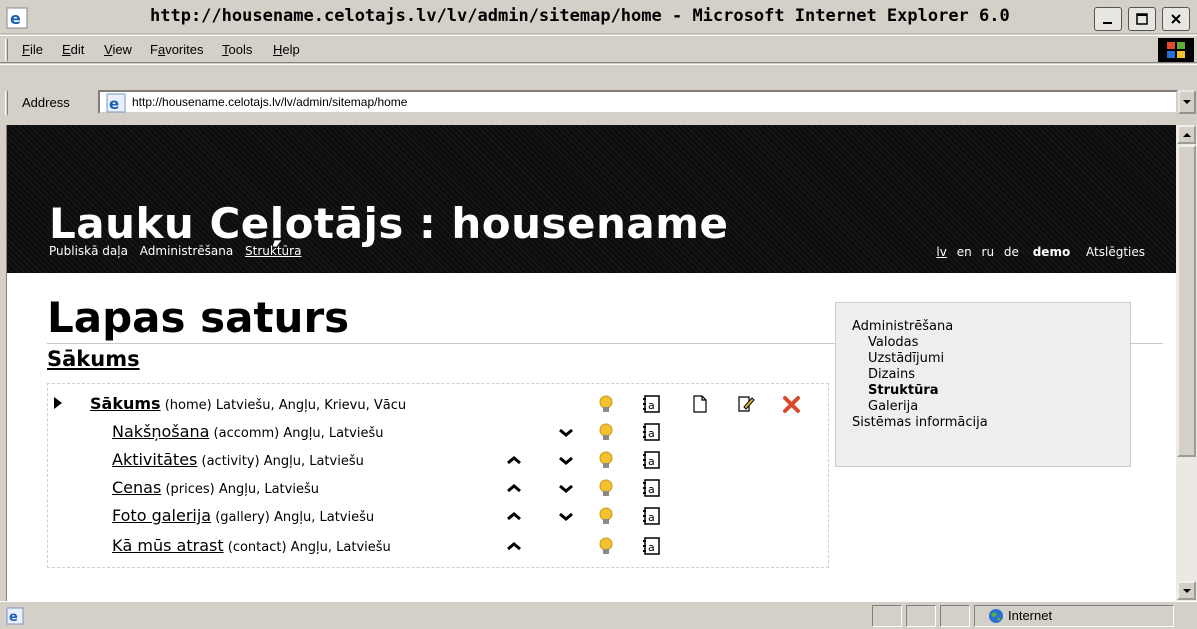  What do you see at coordinates (160, 431) in the screenshot?
I see `page-title-link: Nakšņošana` at bounding box center [160, 431].